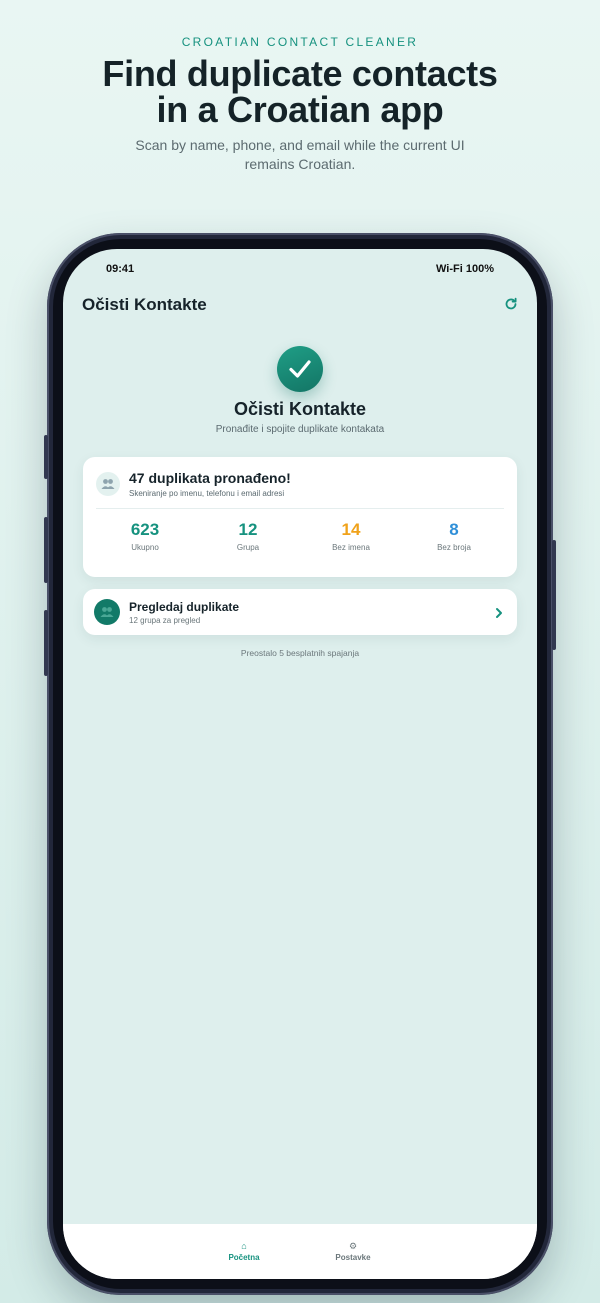 This screenshot has width=600, height=1303. Describe the element at coordinates (144, 304) in the screenshot. I see `app-bar-title: Očisti Kontakte` at that location.